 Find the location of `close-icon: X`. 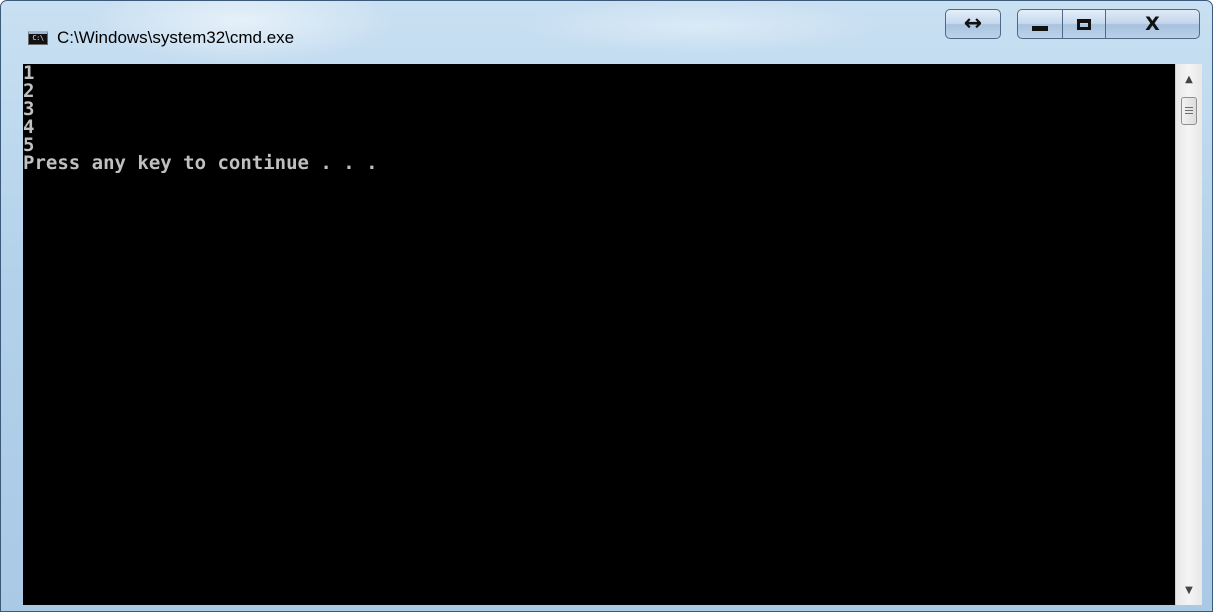

close-icon: X is located at coordinates (1152, 23).